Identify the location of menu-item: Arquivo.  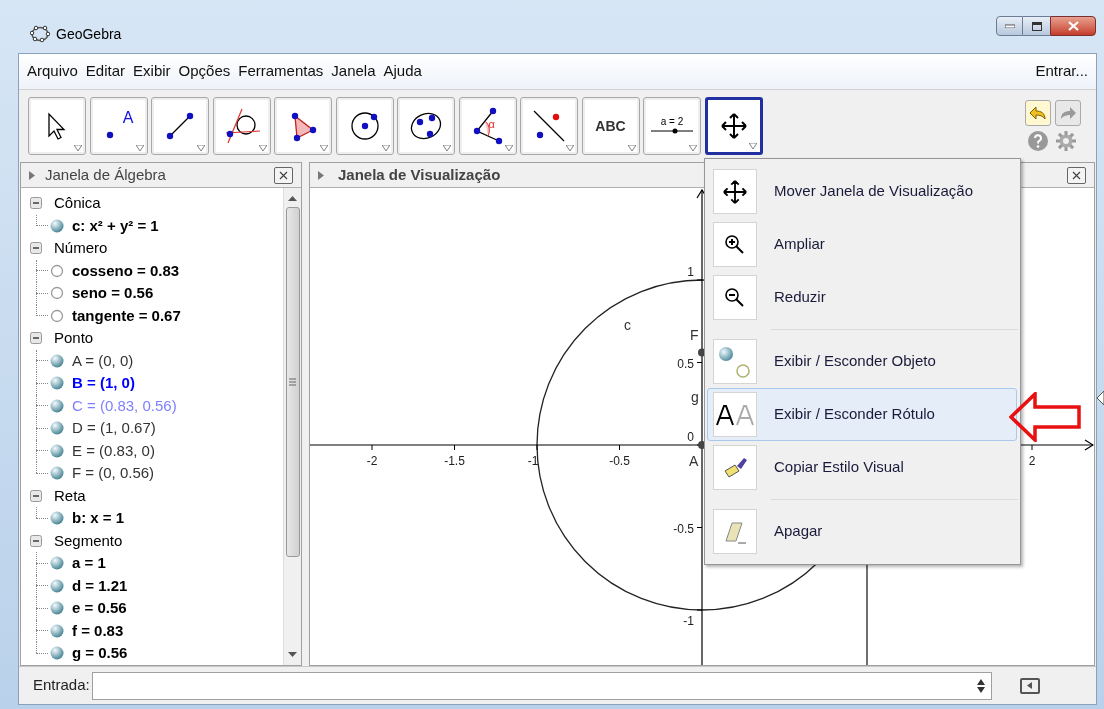
(52, 71).